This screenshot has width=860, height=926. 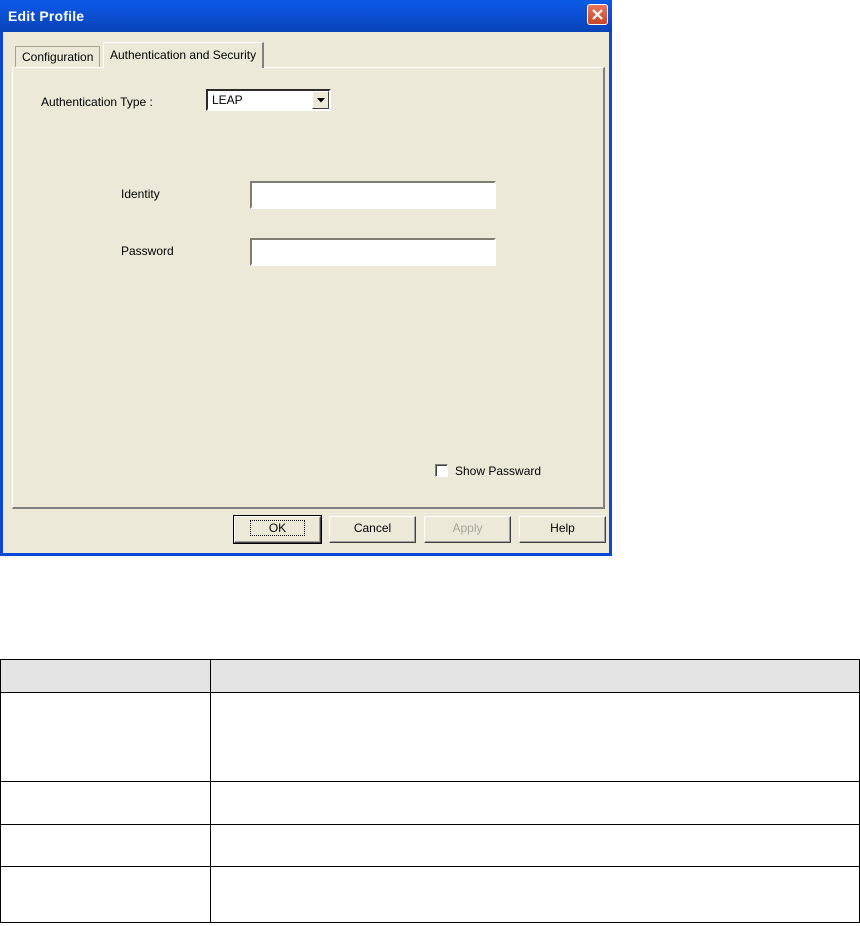 What do you see at coordinates (58, 57) in the screenshot?
I see `tab-configuration: Configuration` at bounding box center [58, 57].